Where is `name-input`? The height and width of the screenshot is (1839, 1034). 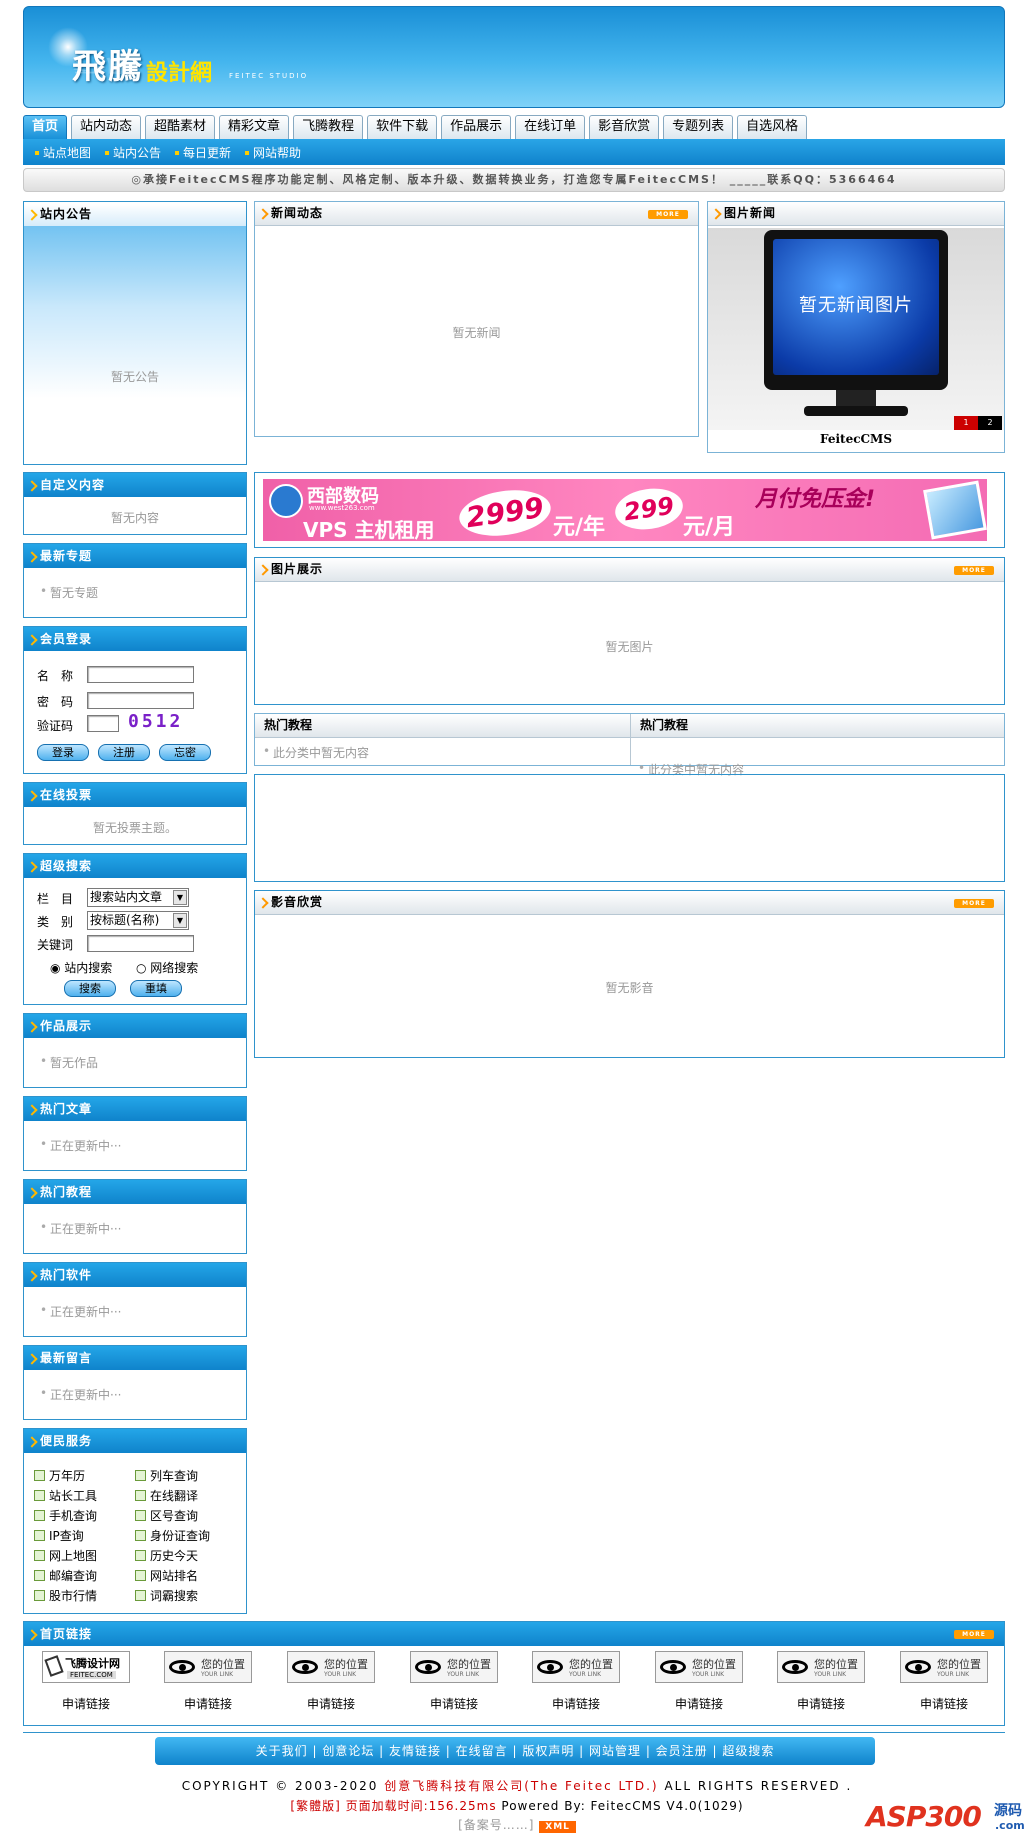 name-input is located at coordinates (140, 674).